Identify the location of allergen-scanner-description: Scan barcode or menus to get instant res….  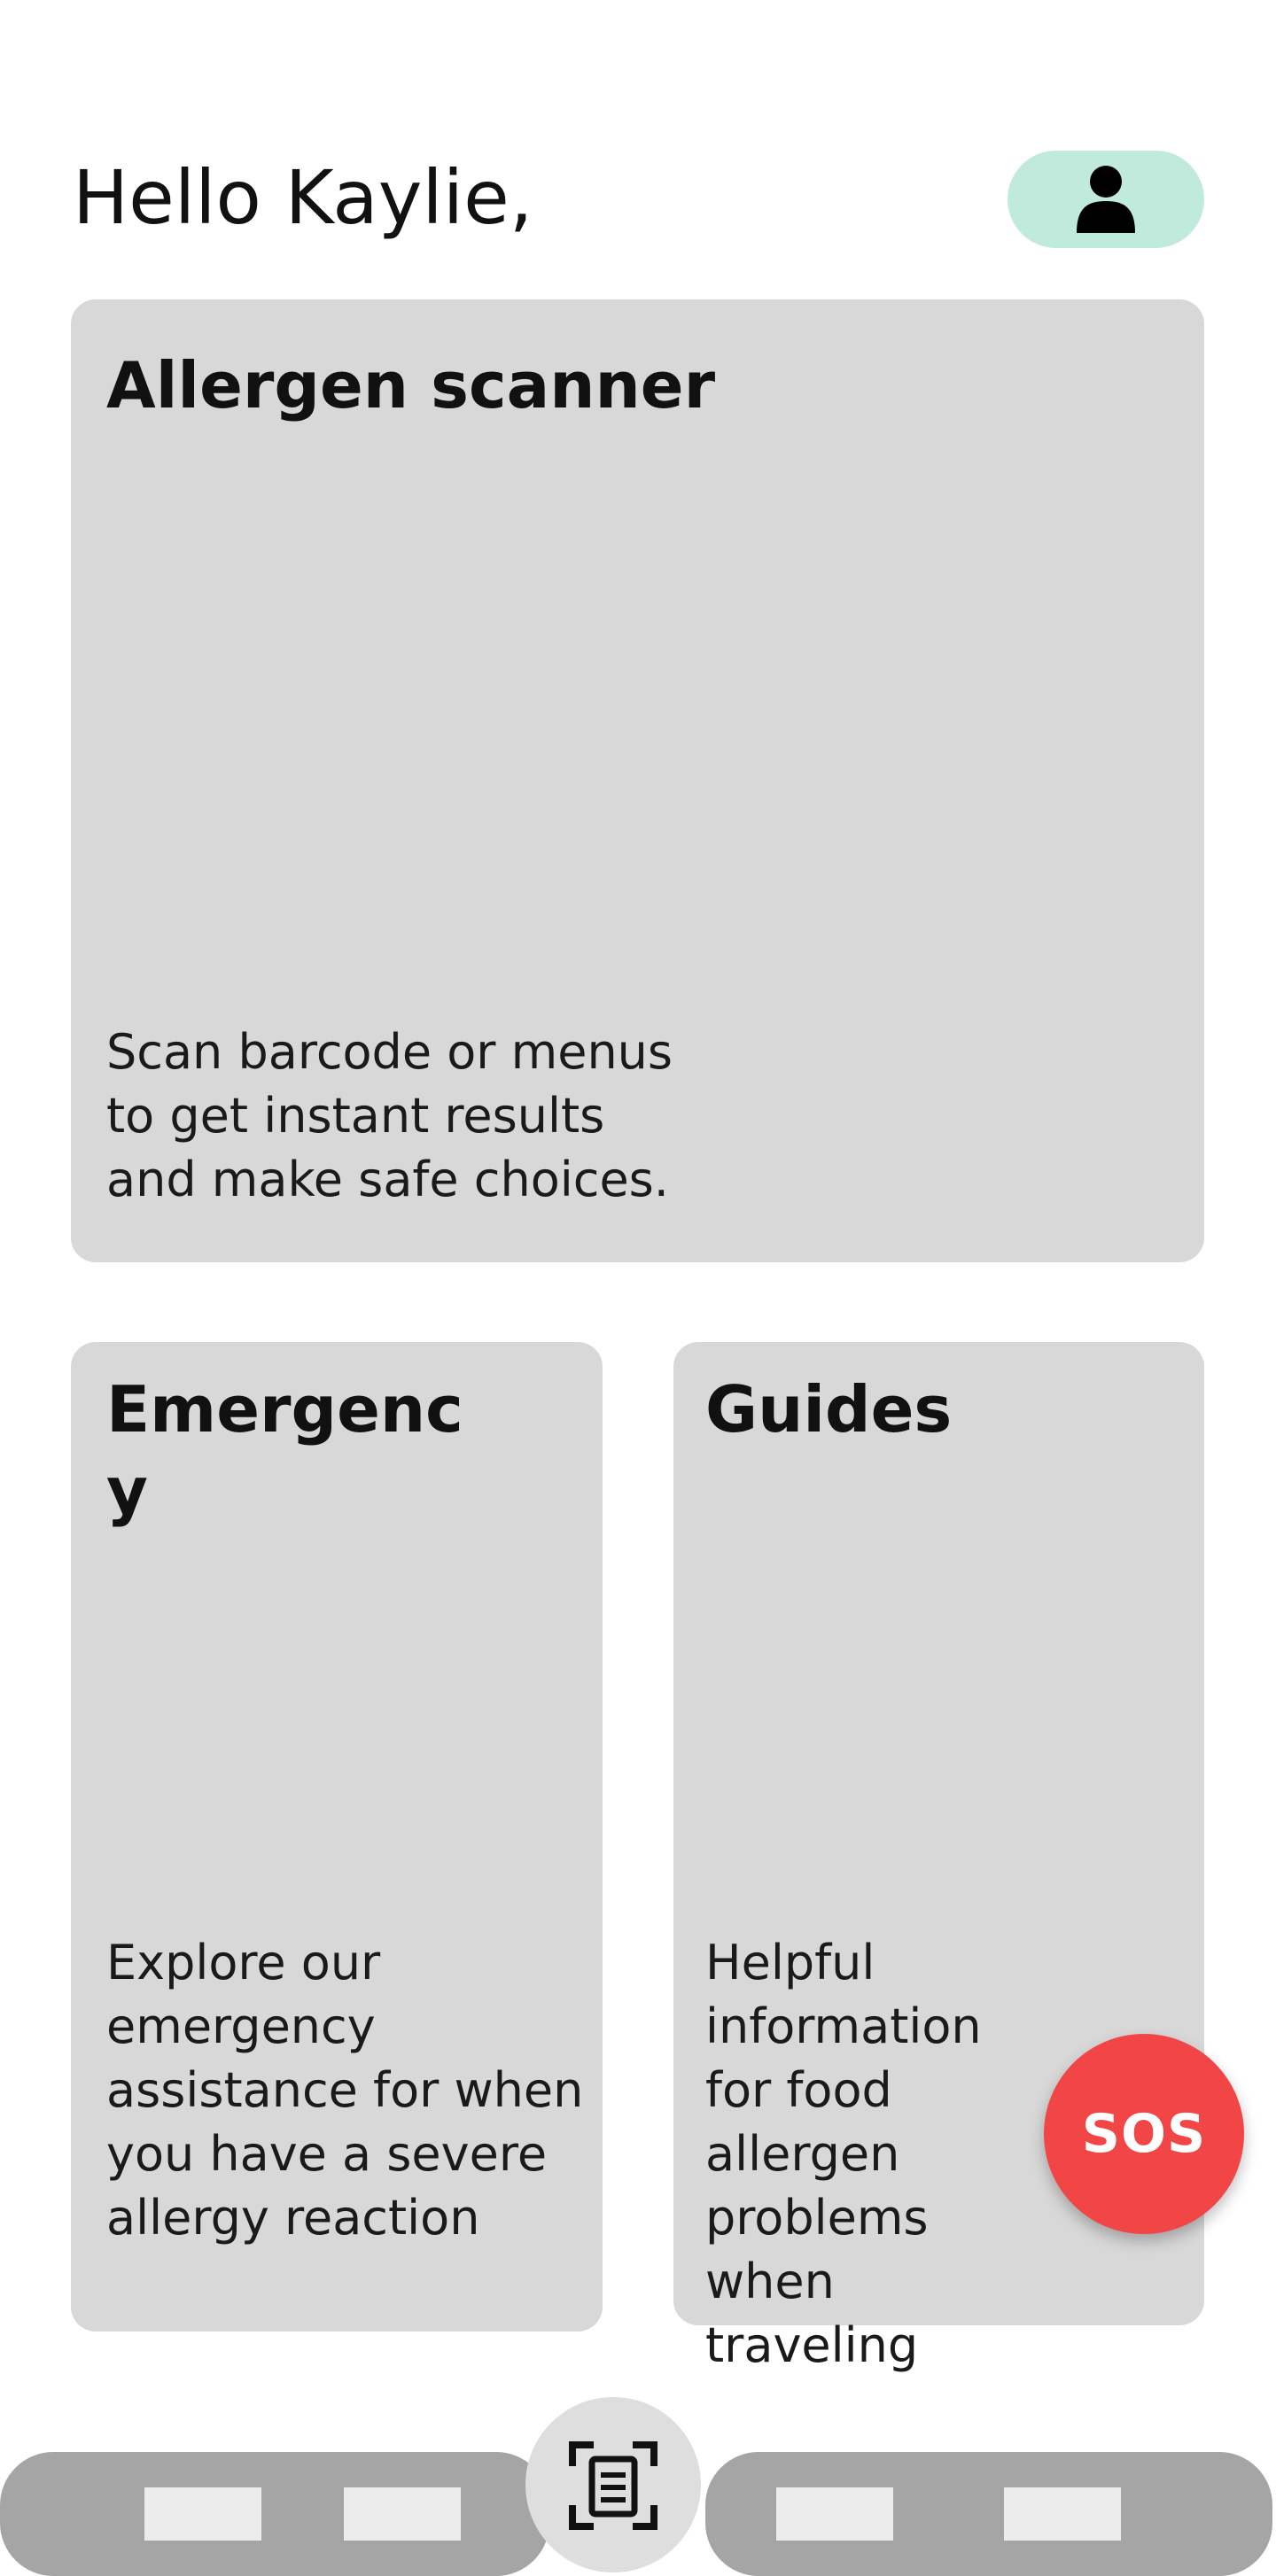
(389, 1115).